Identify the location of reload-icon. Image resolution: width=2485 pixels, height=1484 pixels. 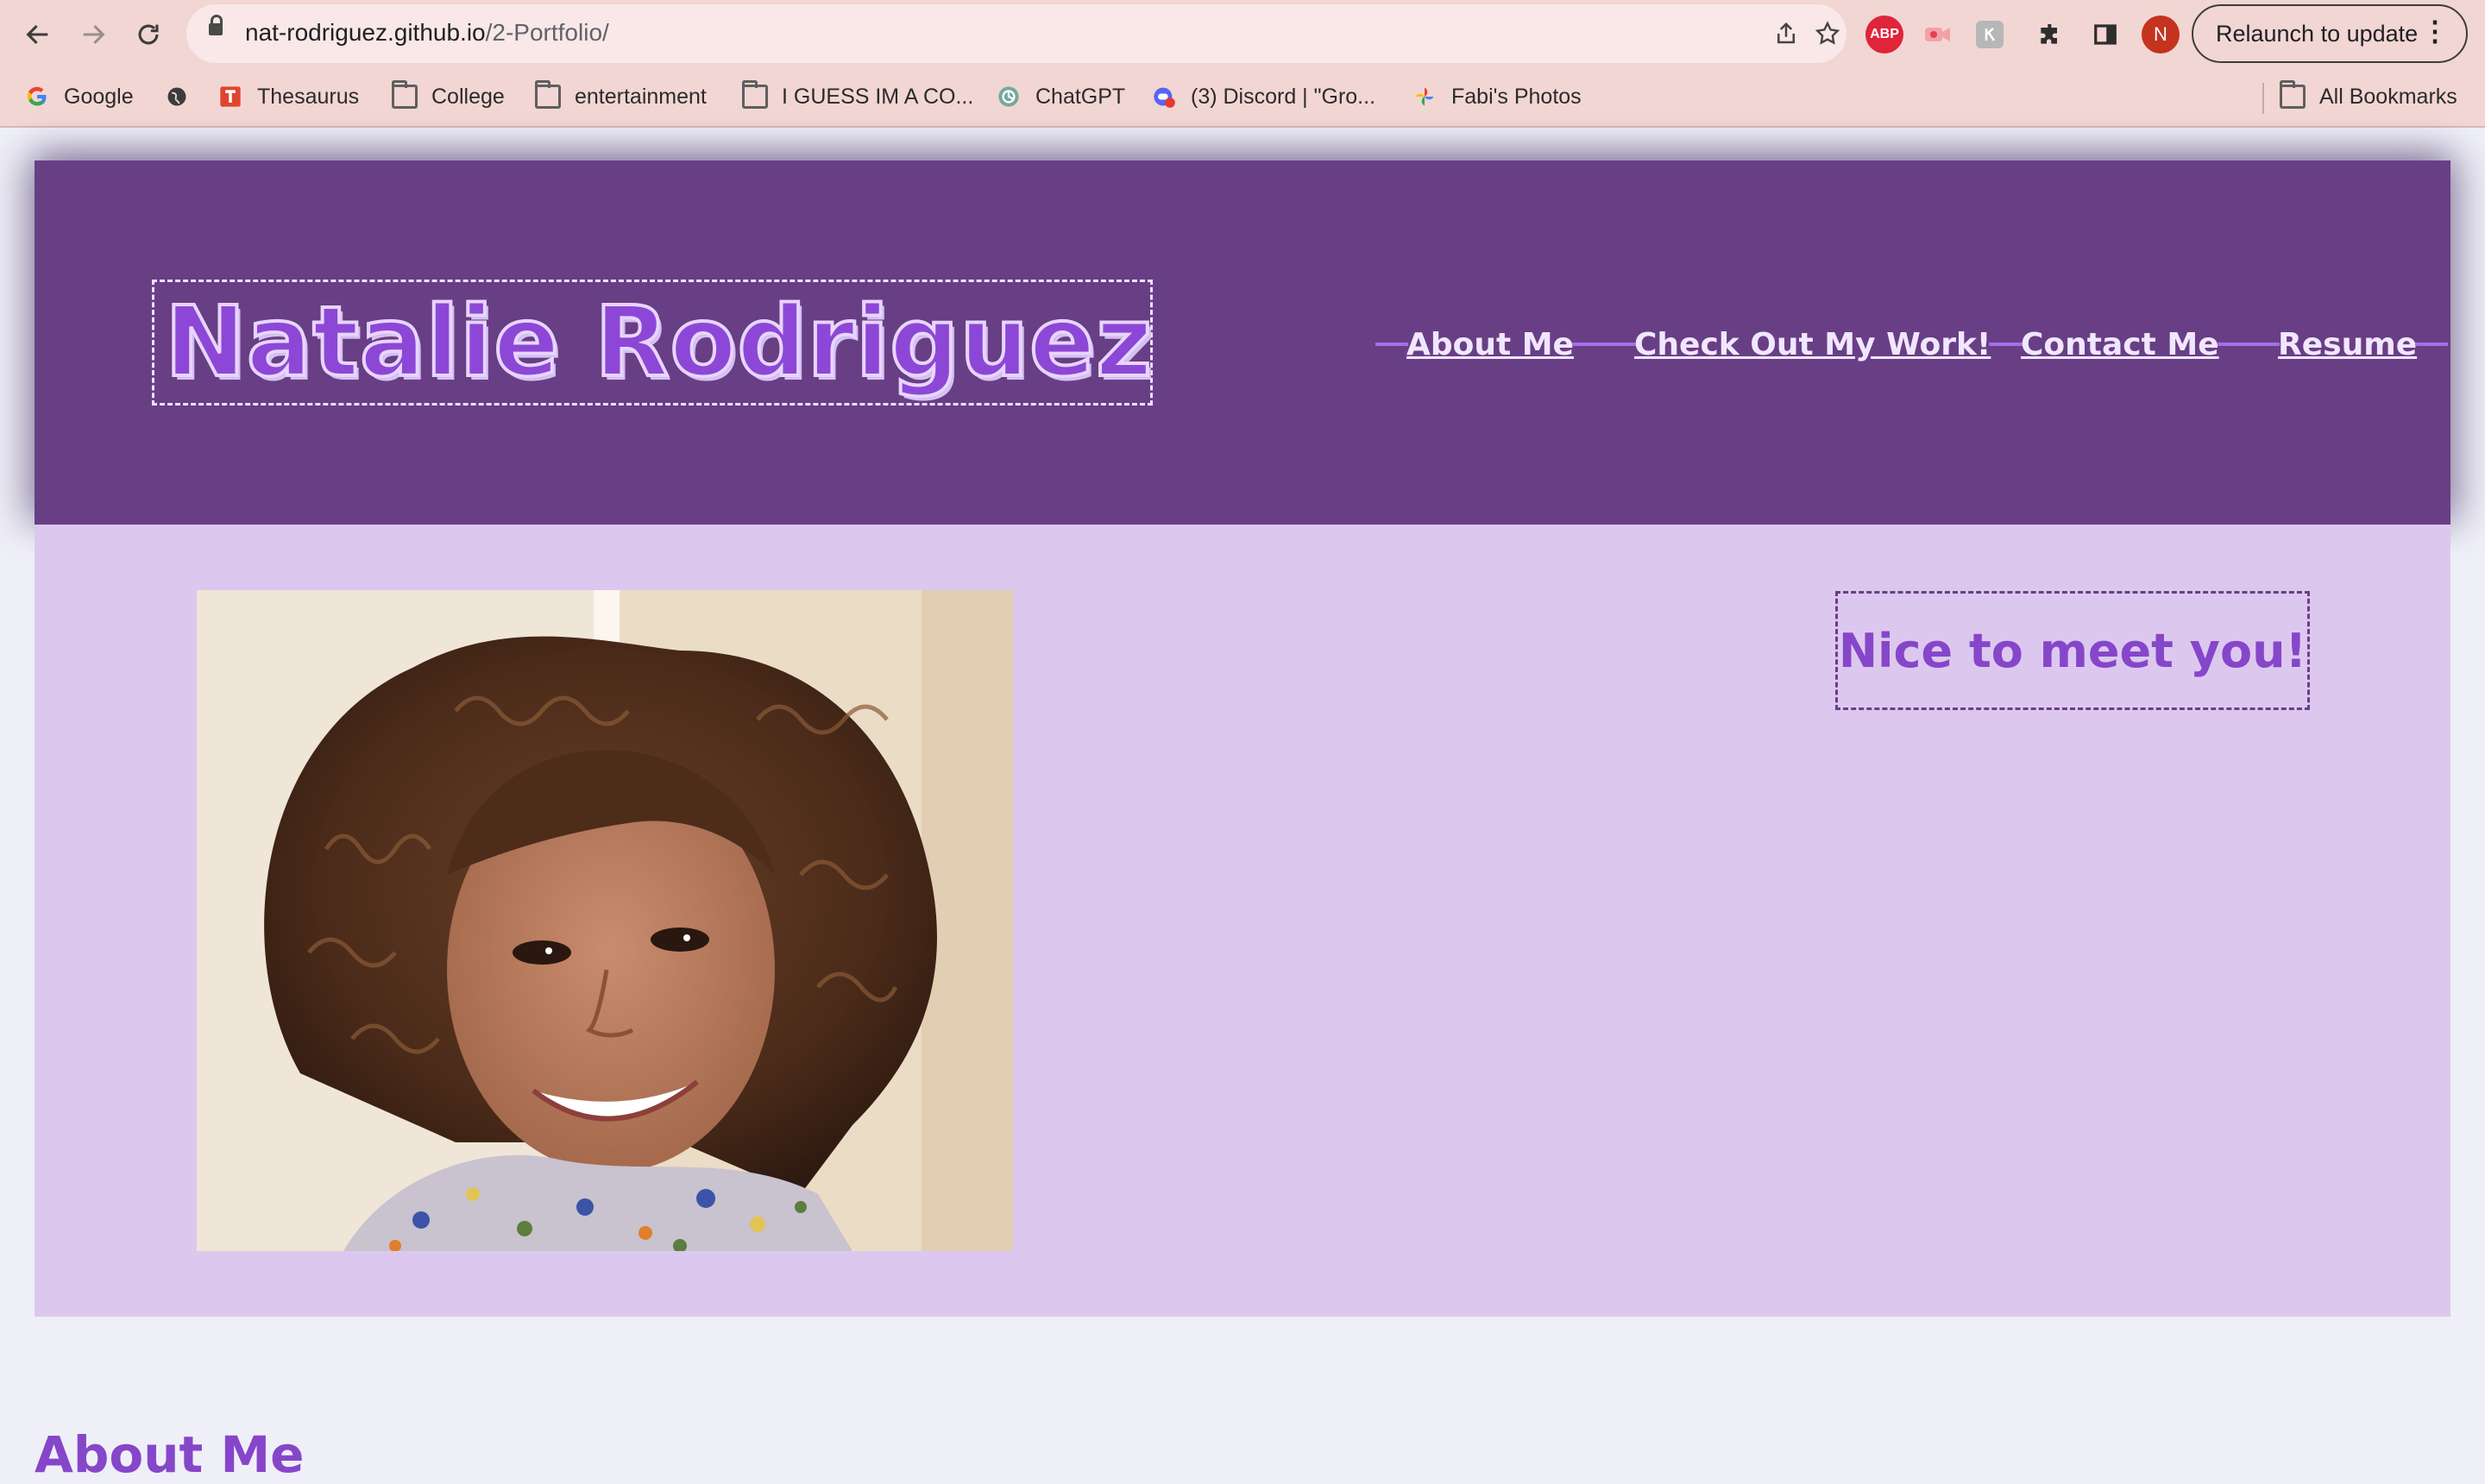
(148, 34).